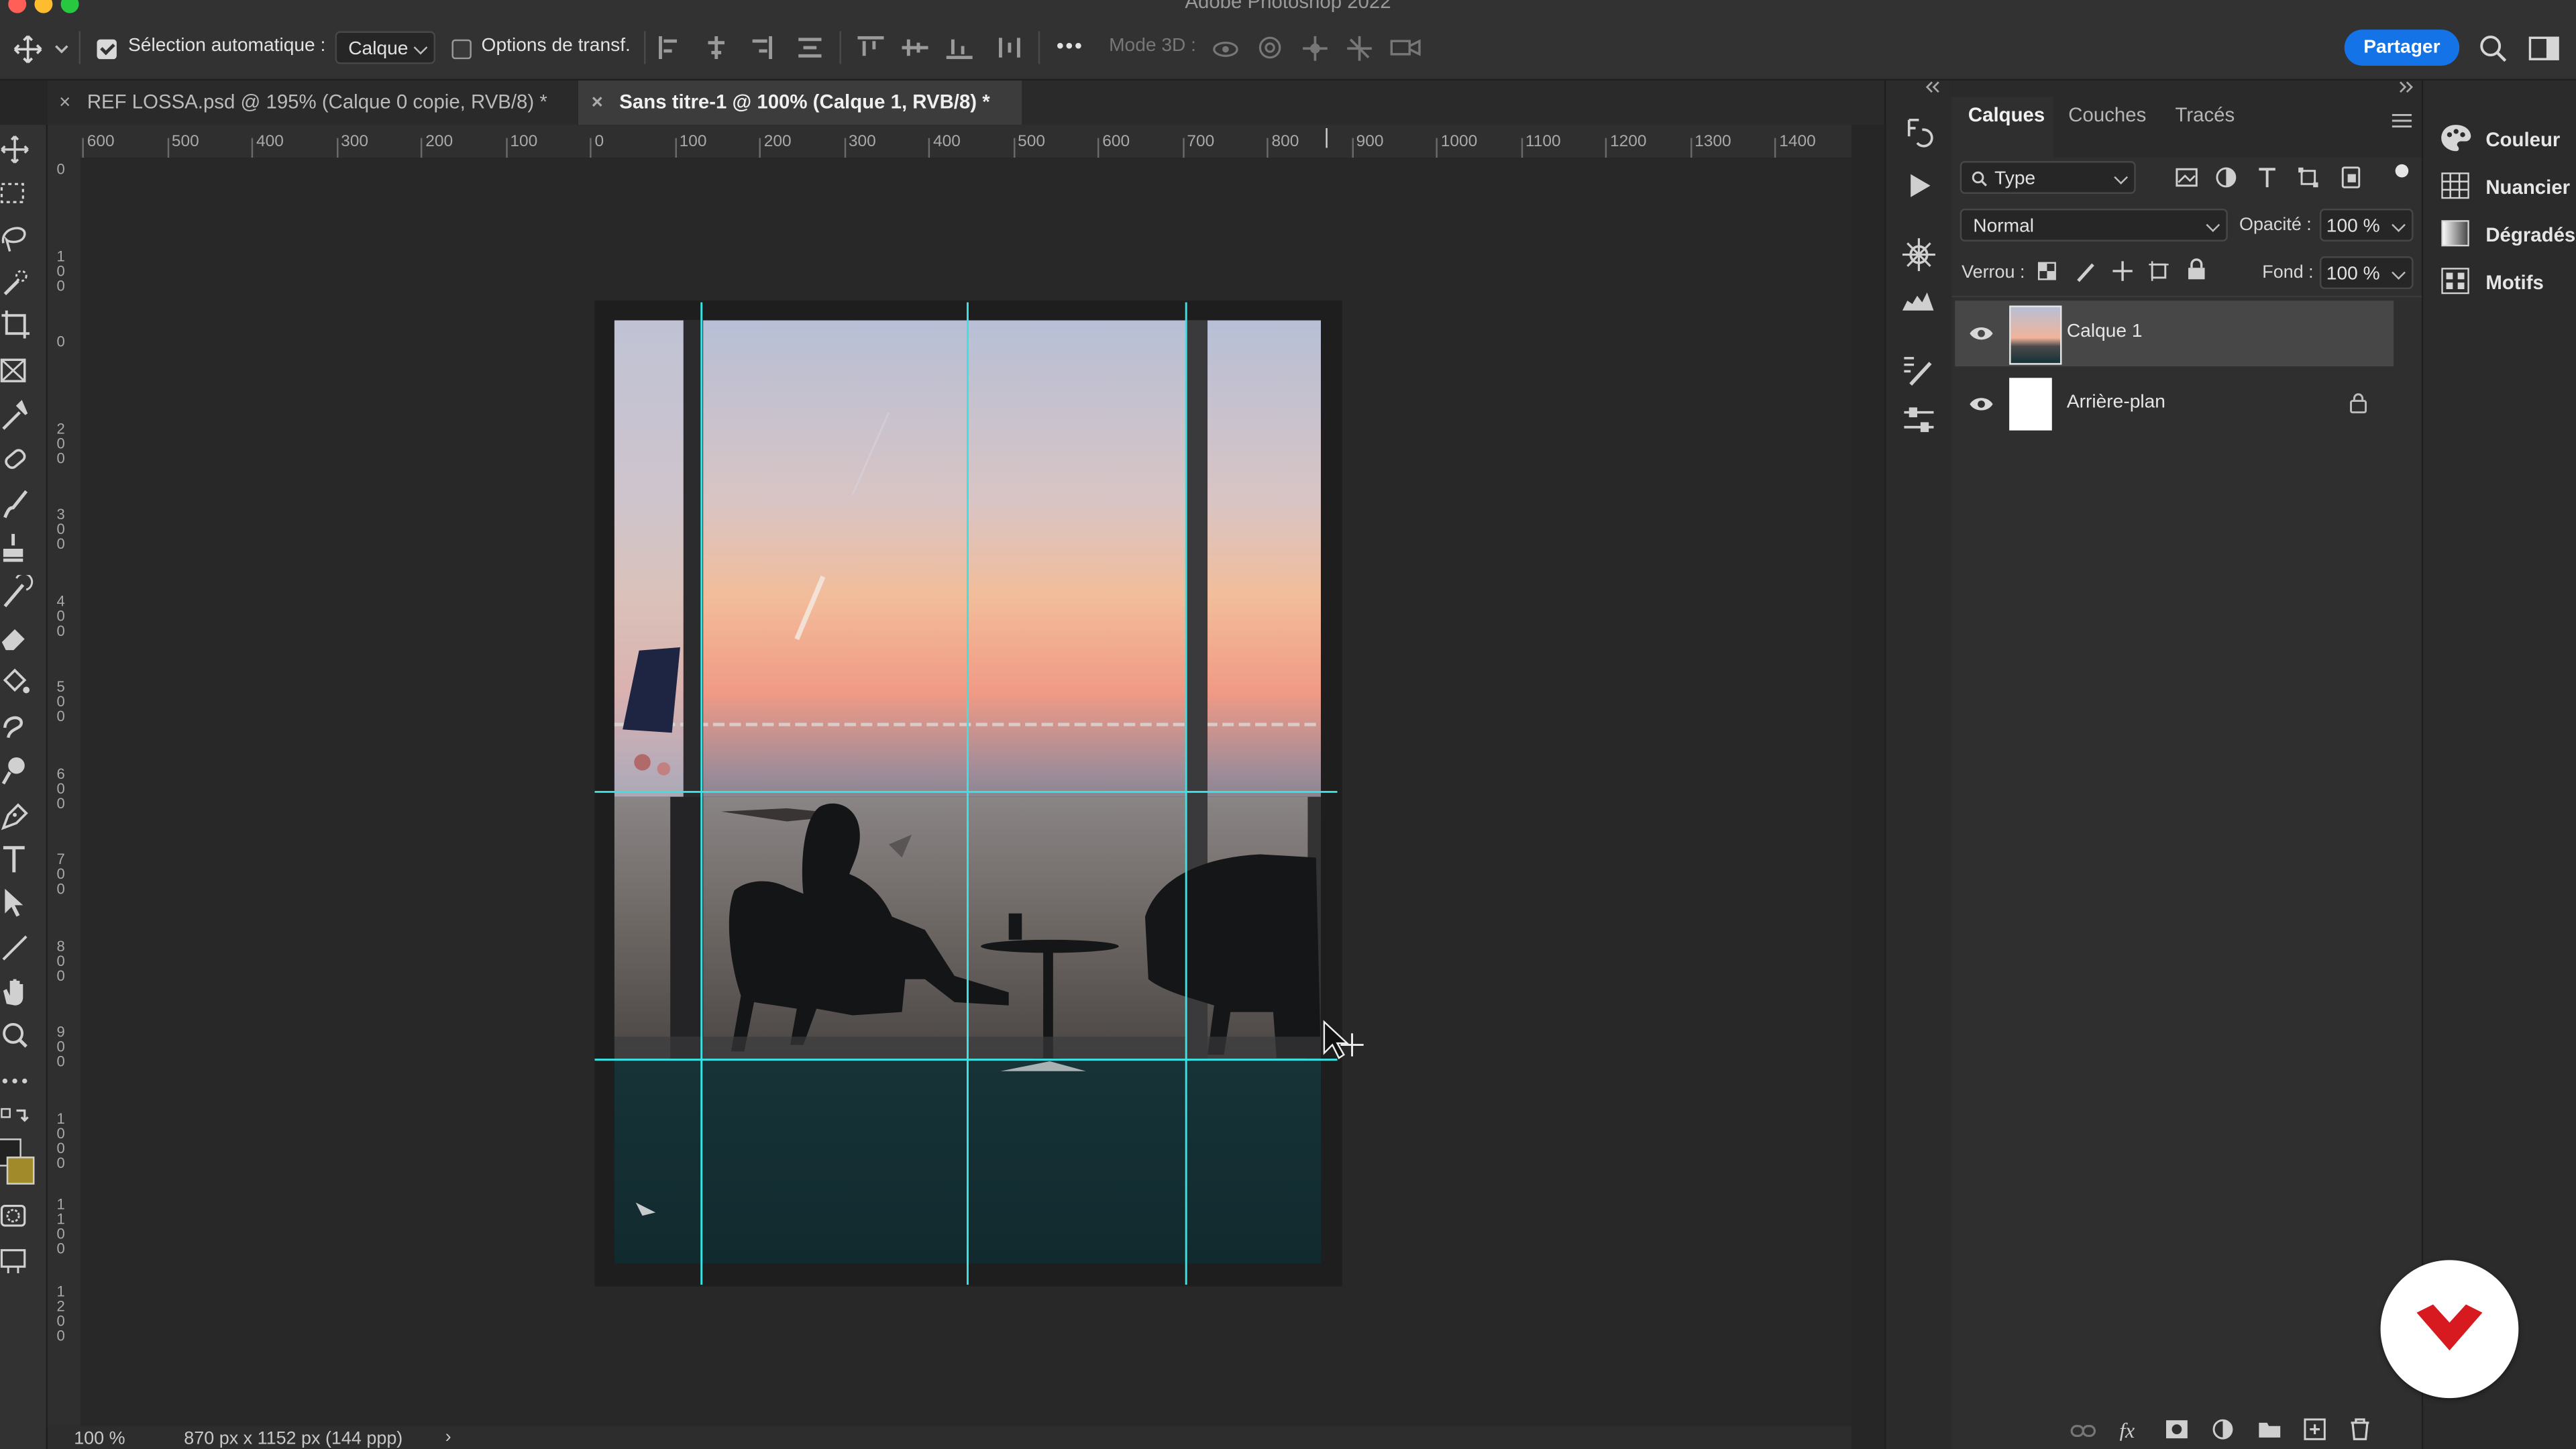 This screenshot has width=2576, height=1449. I want to click on filter-shape-icon, so click(2308, 177).